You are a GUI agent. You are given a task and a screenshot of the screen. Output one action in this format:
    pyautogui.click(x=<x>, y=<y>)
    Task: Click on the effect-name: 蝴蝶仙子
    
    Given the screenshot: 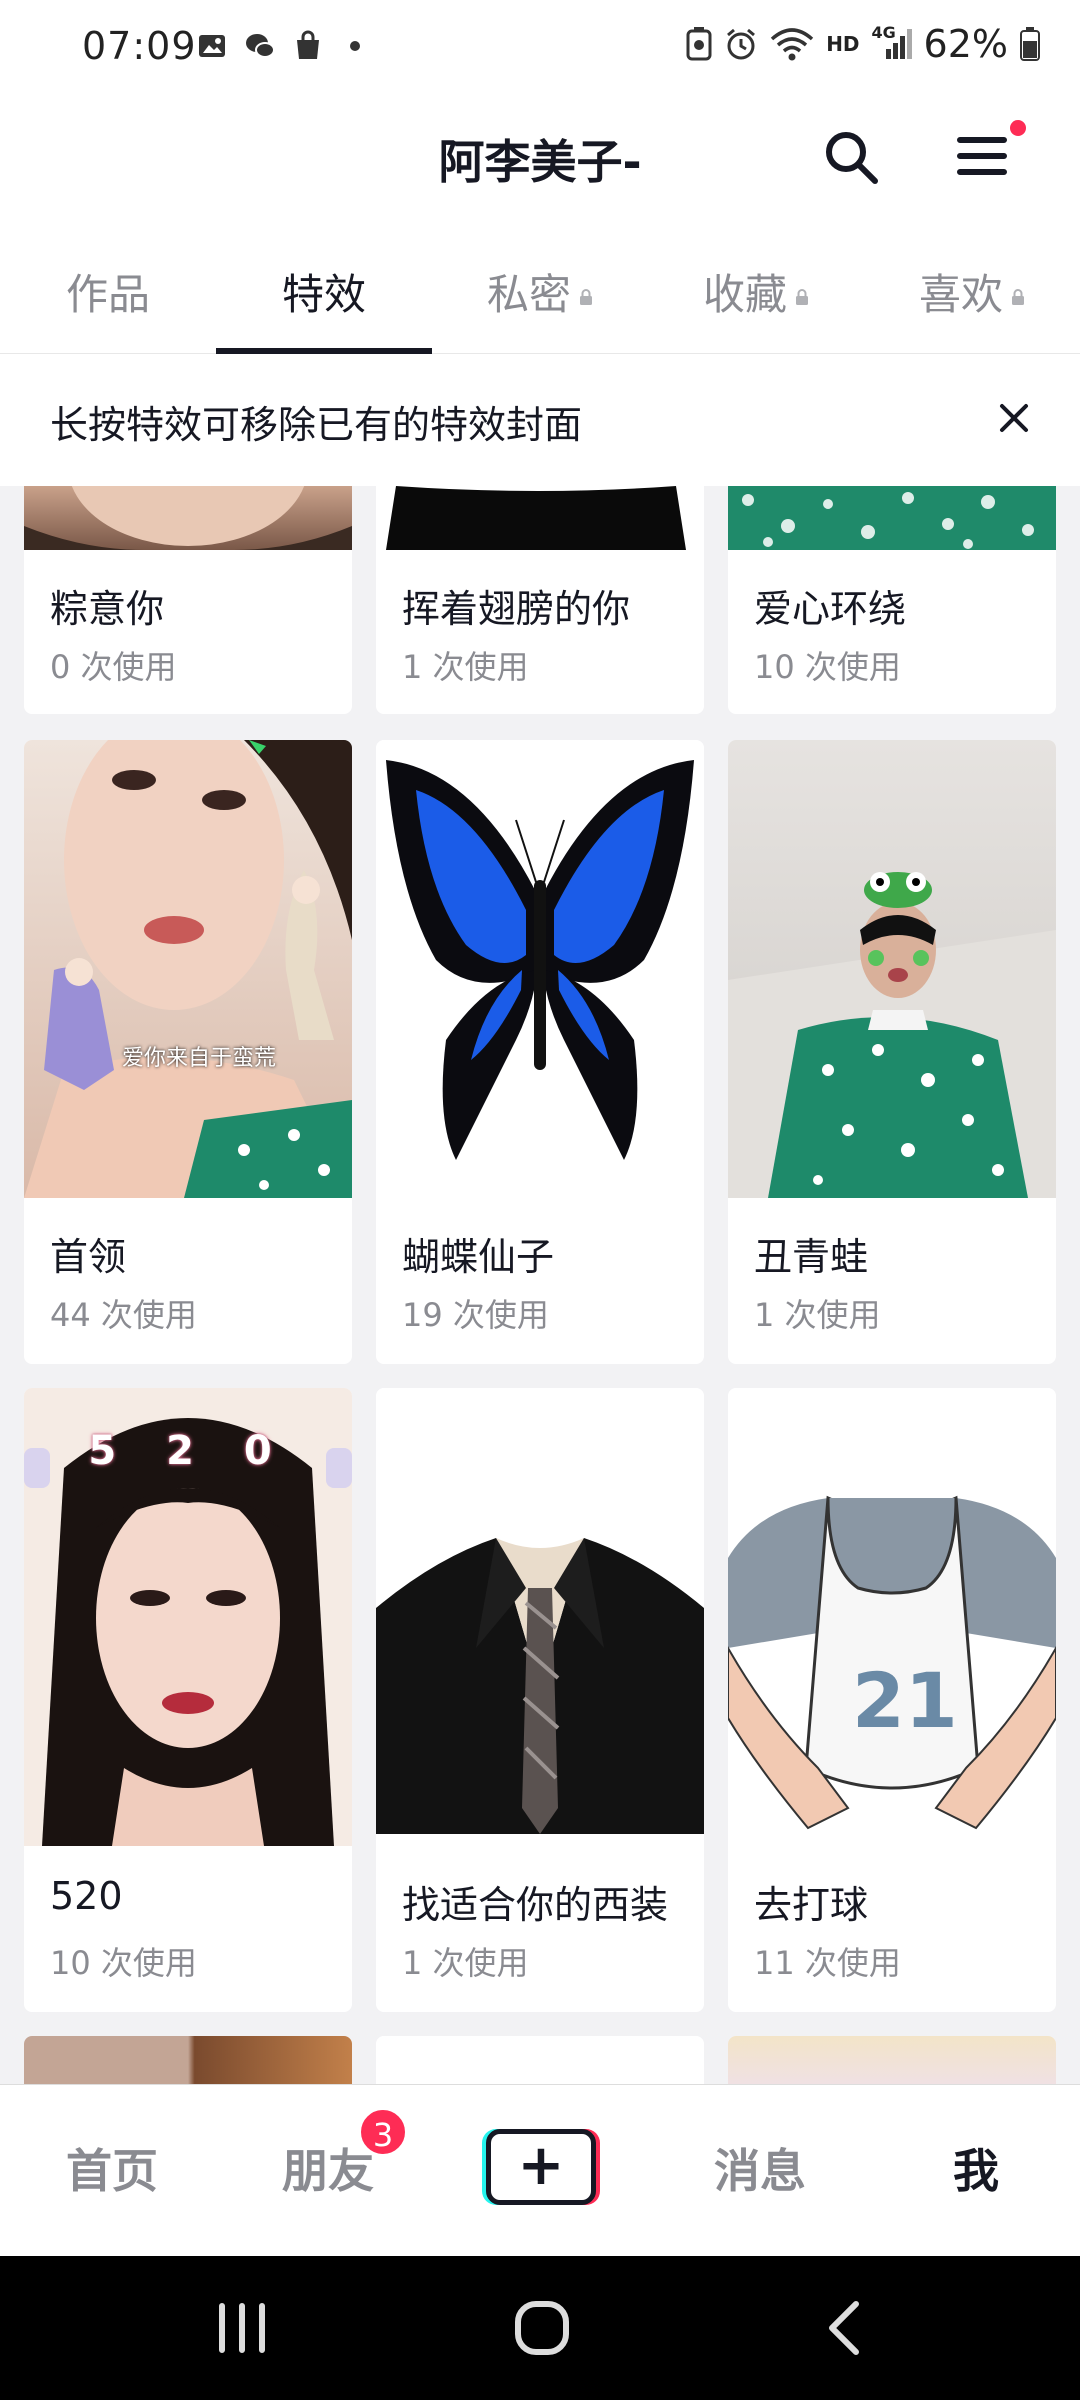 What is the action you would take?
    pyautogui.click(x=478, y=1257)
    